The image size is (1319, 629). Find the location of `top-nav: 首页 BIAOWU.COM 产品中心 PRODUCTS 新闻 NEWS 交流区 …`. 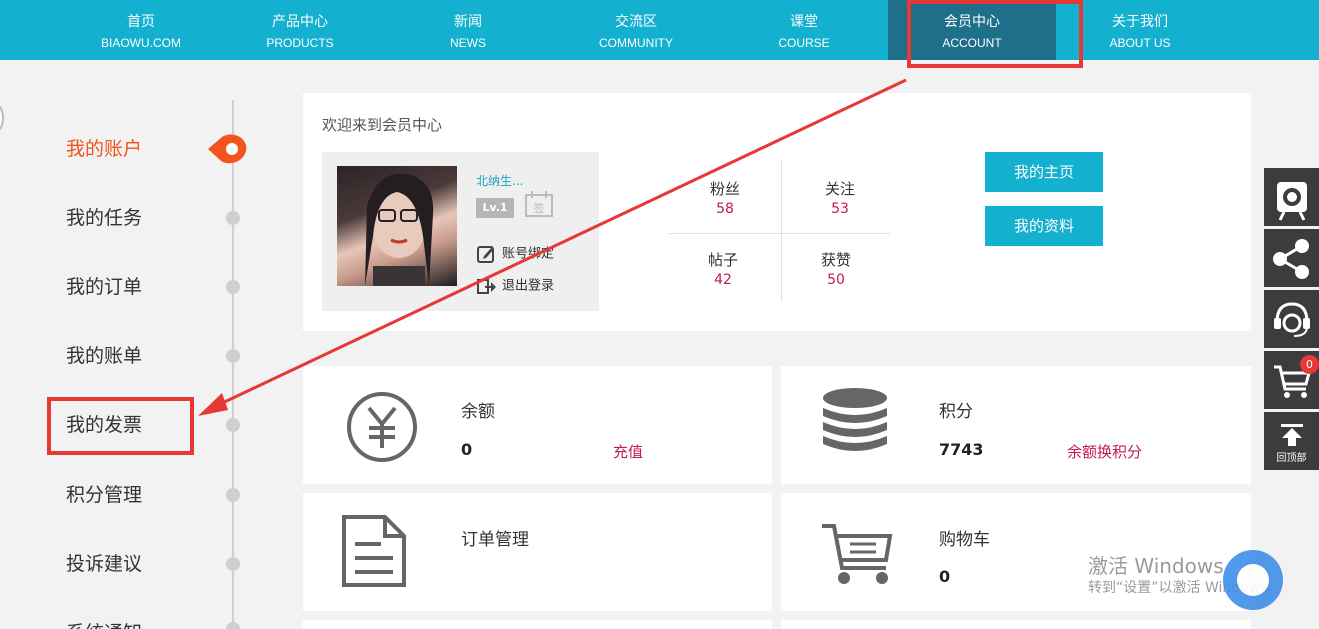

top-nav: 首页 BIAOWU.COM 产品中心 PRODUCTS 新闻 NEWS 交流区 … is located at coordinates (659, 30).